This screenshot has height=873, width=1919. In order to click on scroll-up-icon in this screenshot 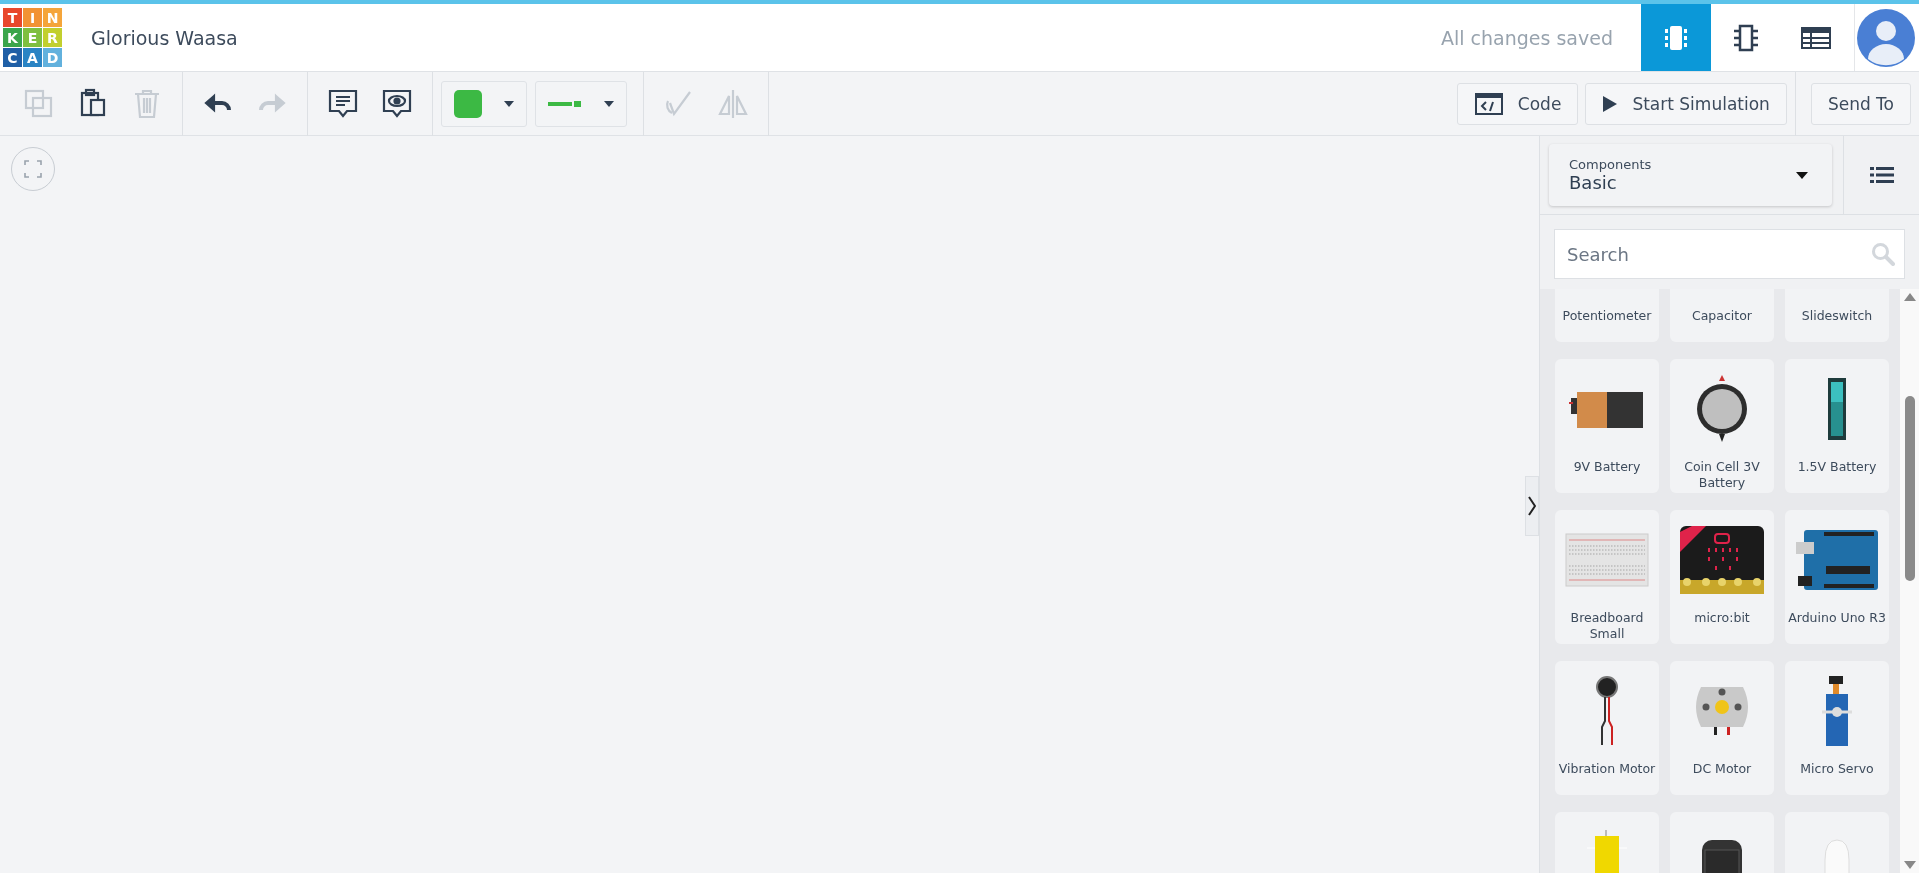, I will do `click(1909, 297)`.